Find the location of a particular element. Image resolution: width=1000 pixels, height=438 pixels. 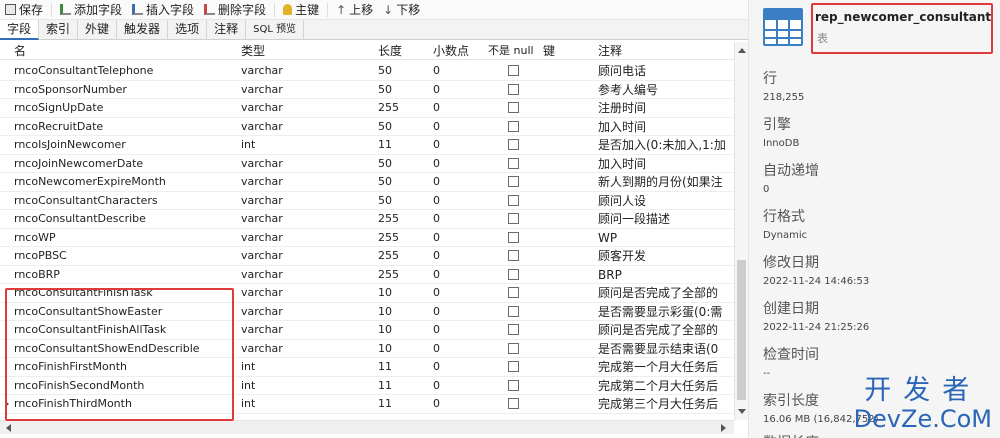

table-row: rncoConsultantDescribe varchar 255 0 顾问一段描述 is located at coordinates (367, 219).